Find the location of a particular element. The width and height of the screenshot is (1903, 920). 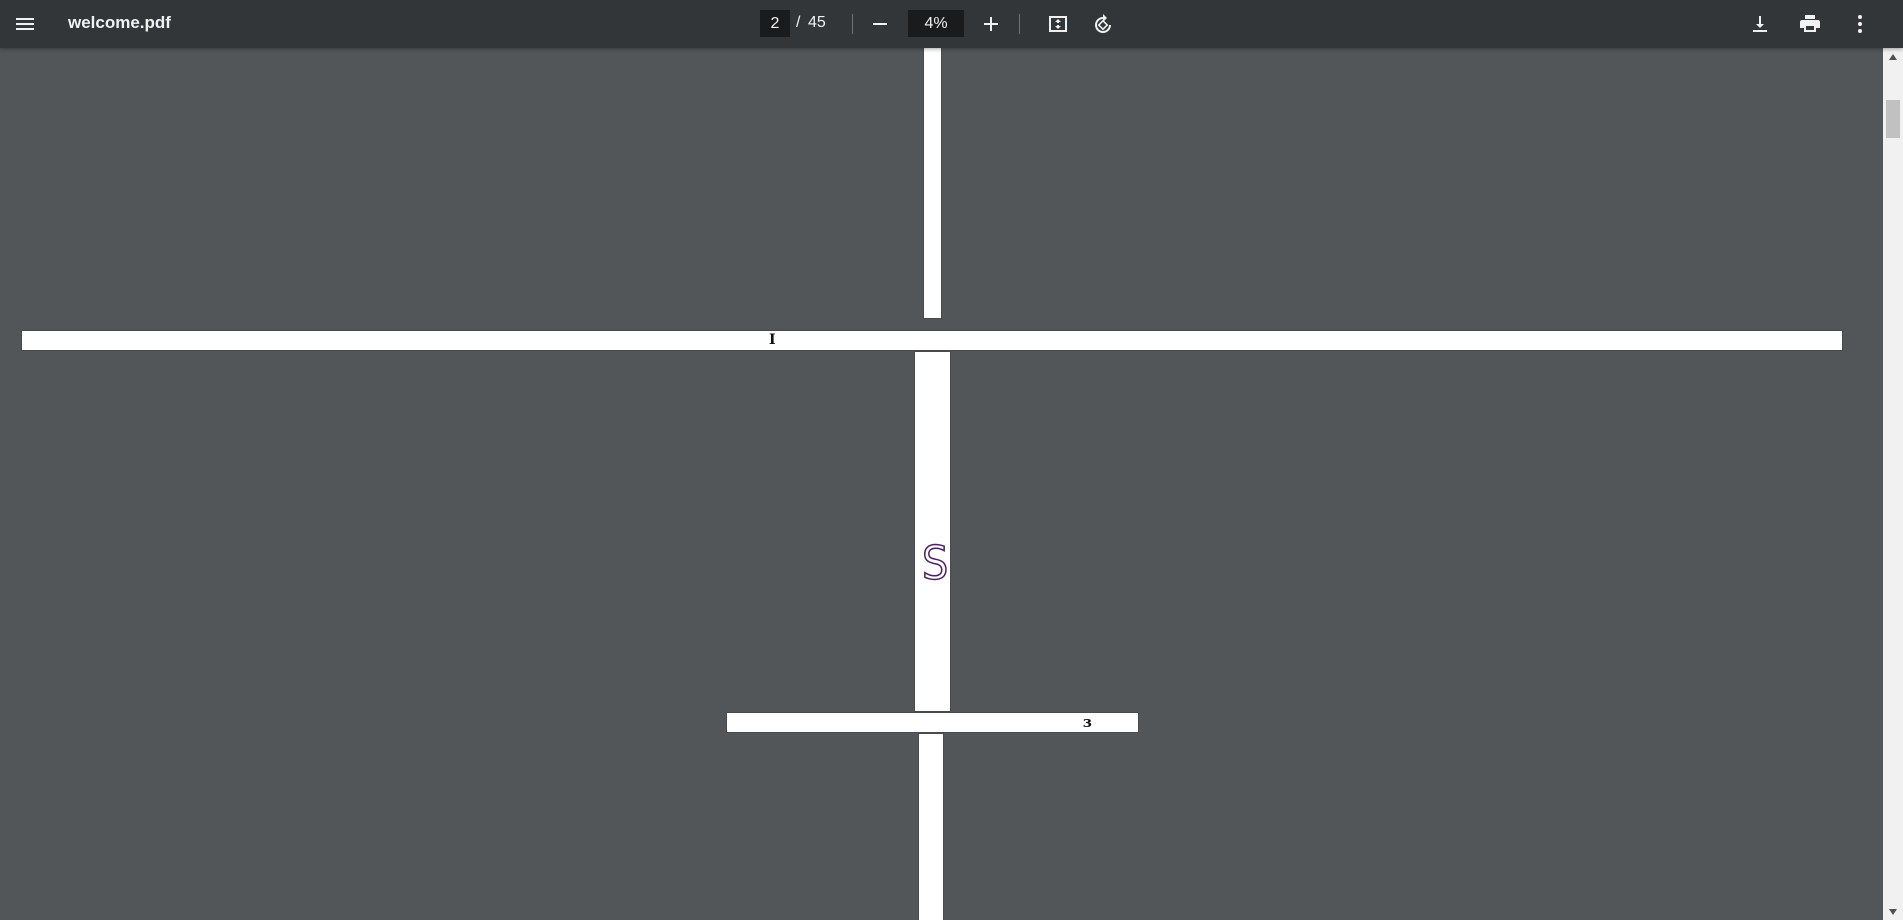

rotate-button is located at coordinates (1103, 24).